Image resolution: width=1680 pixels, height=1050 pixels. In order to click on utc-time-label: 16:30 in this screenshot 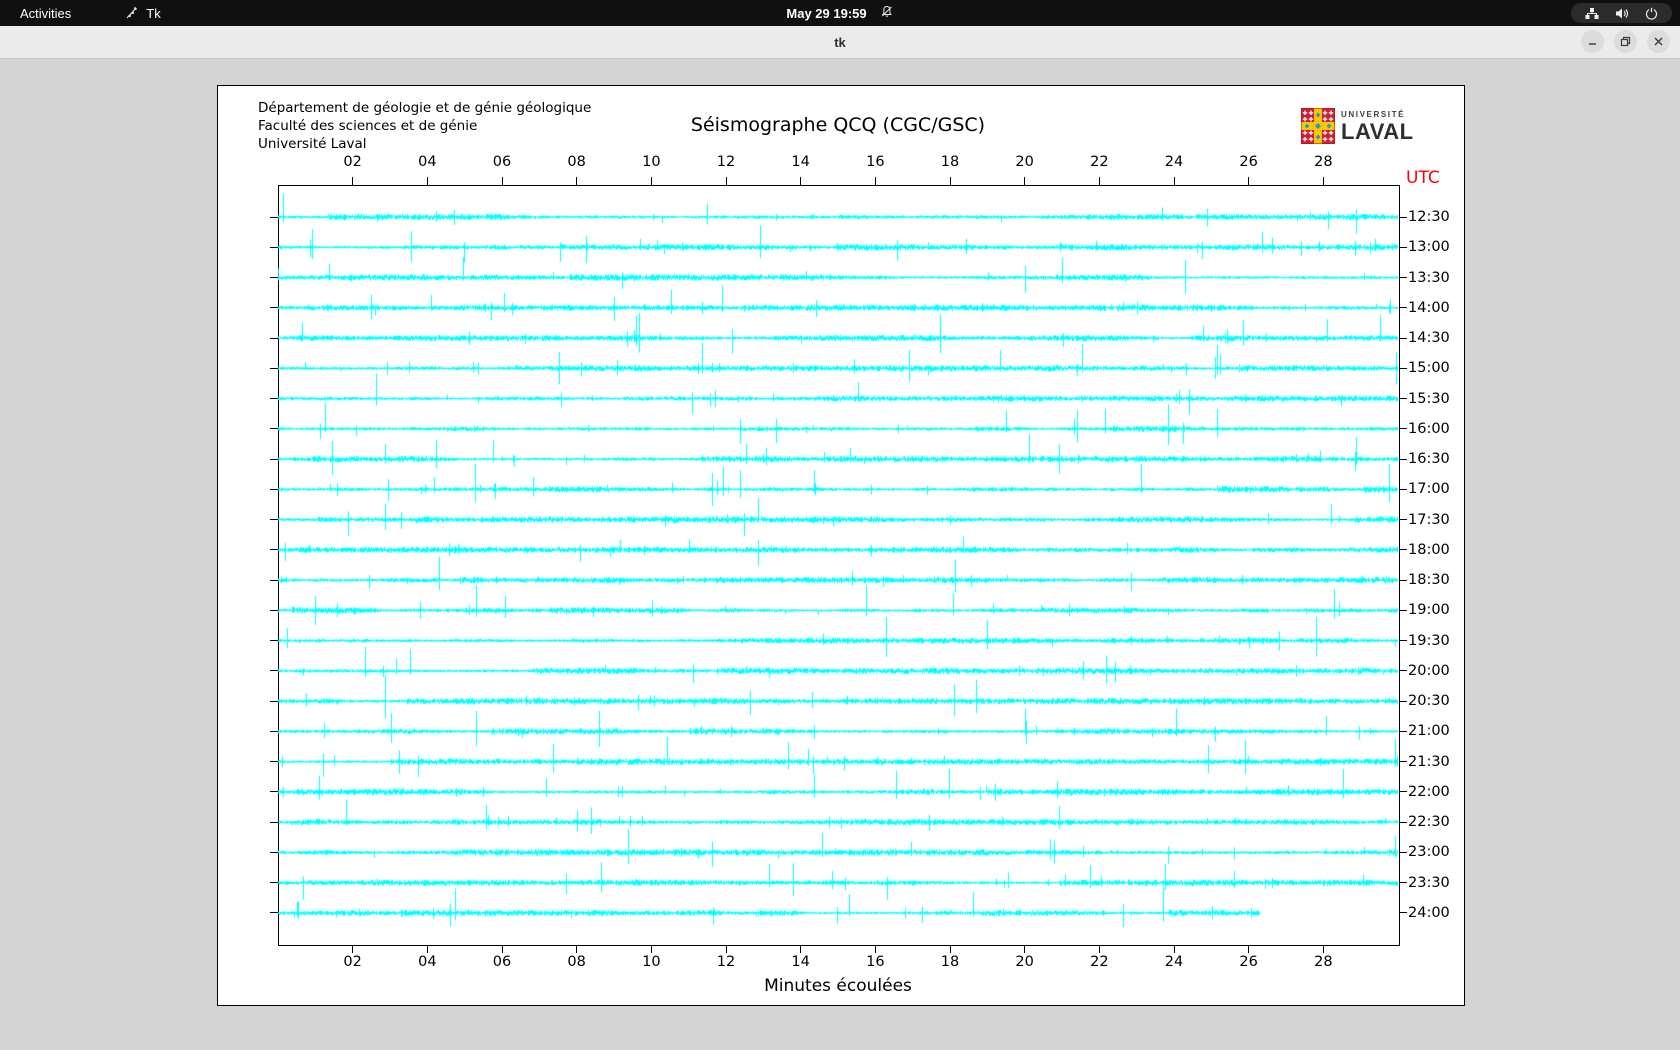, I will do `click(1429, 459)`.